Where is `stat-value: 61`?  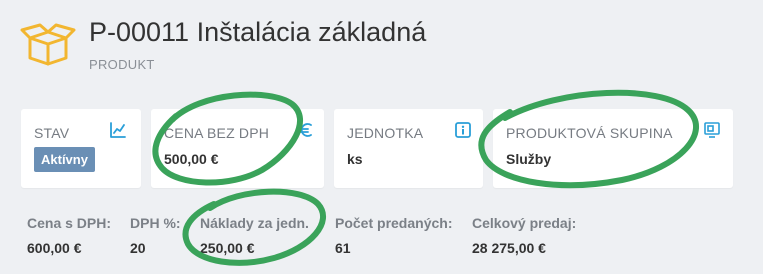
stat-value: 61 is located at coordinates (343, 248).